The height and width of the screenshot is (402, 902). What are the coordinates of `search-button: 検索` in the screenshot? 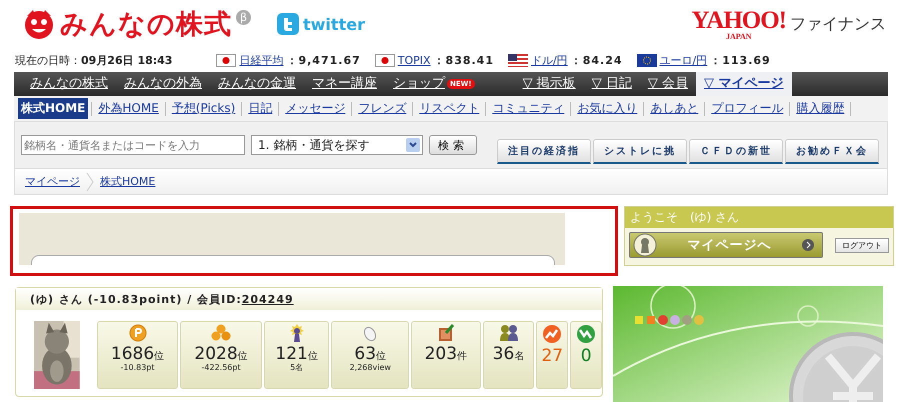 It's located at (453, 145).